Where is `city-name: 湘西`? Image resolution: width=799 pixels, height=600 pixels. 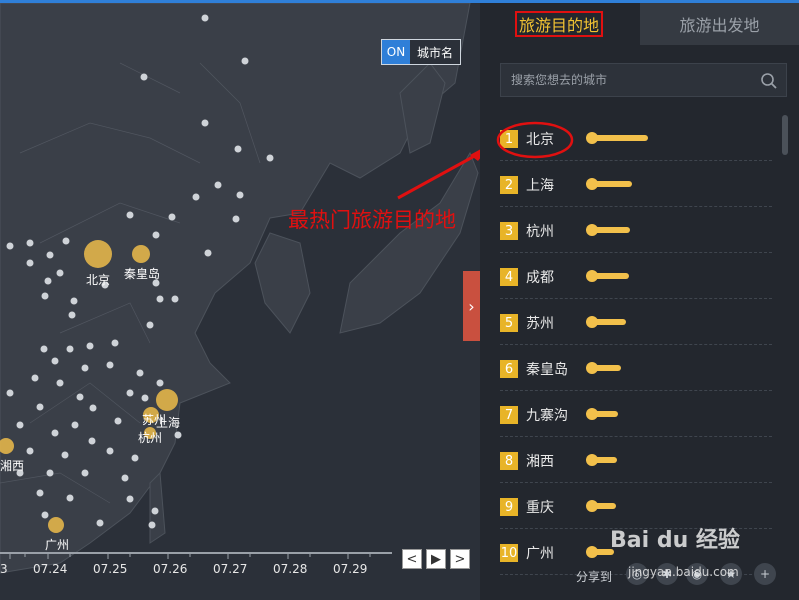 city-name: 湘西 is located at coordinates (540, 461).